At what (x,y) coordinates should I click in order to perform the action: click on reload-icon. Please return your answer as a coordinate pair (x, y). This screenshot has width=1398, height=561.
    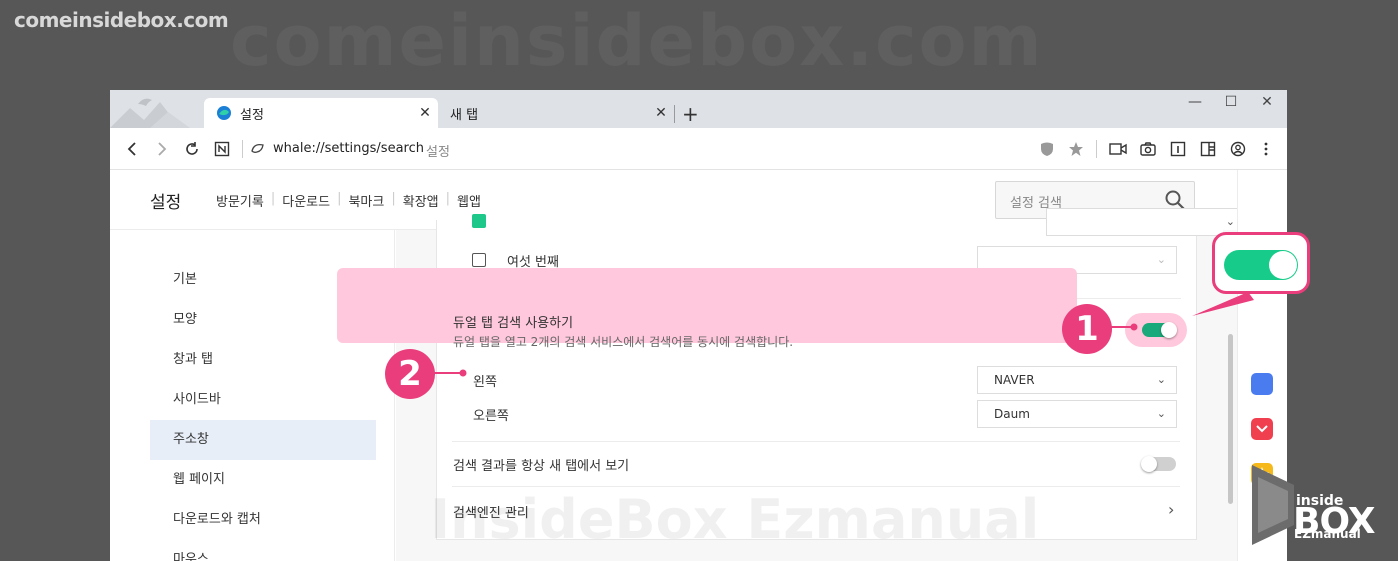
    Looking at the image, I should click on (192, 149).